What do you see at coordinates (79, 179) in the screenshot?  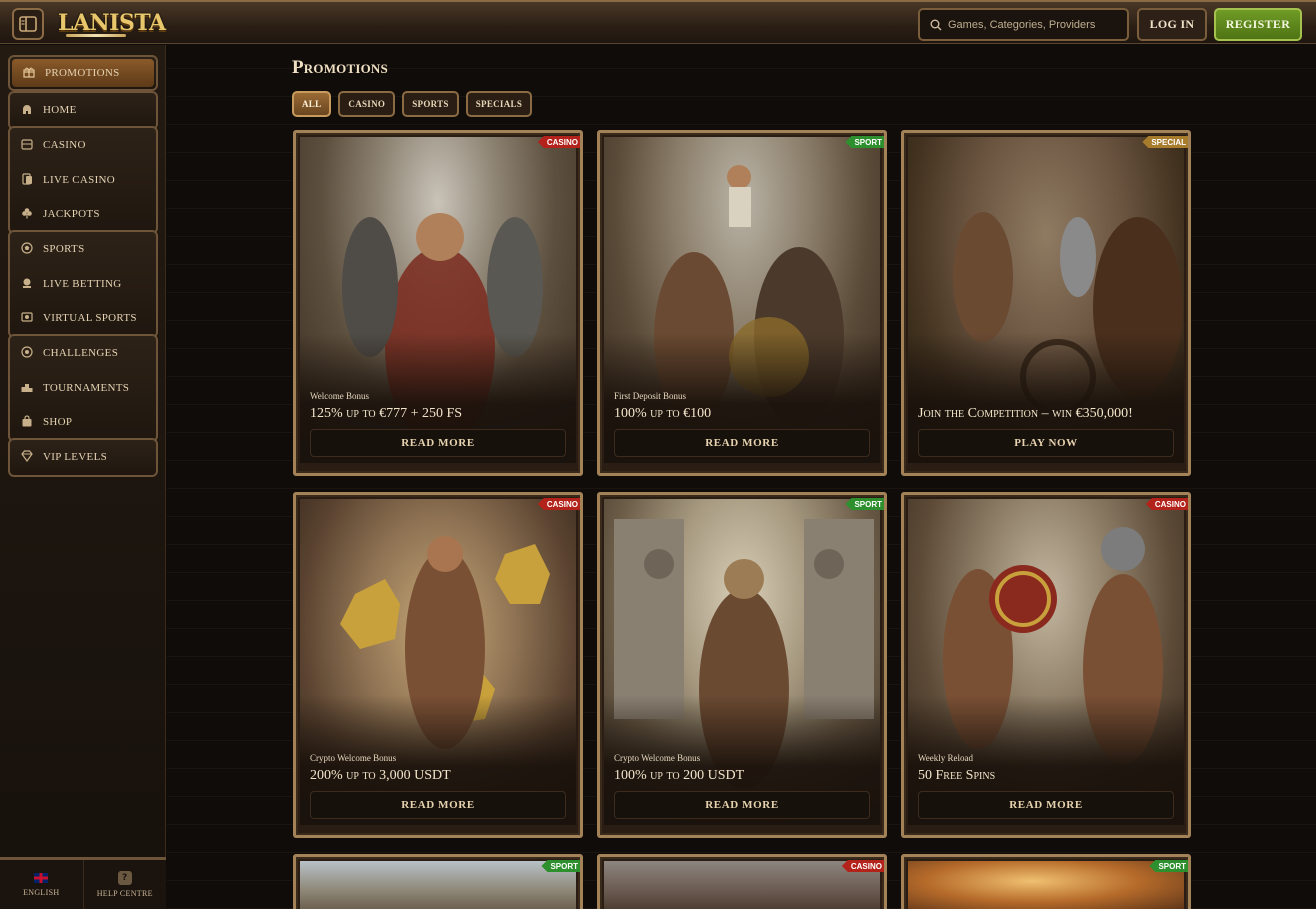 I see `sidebar-item-label: LIVE CASINO` at bounding box center [79, 179].